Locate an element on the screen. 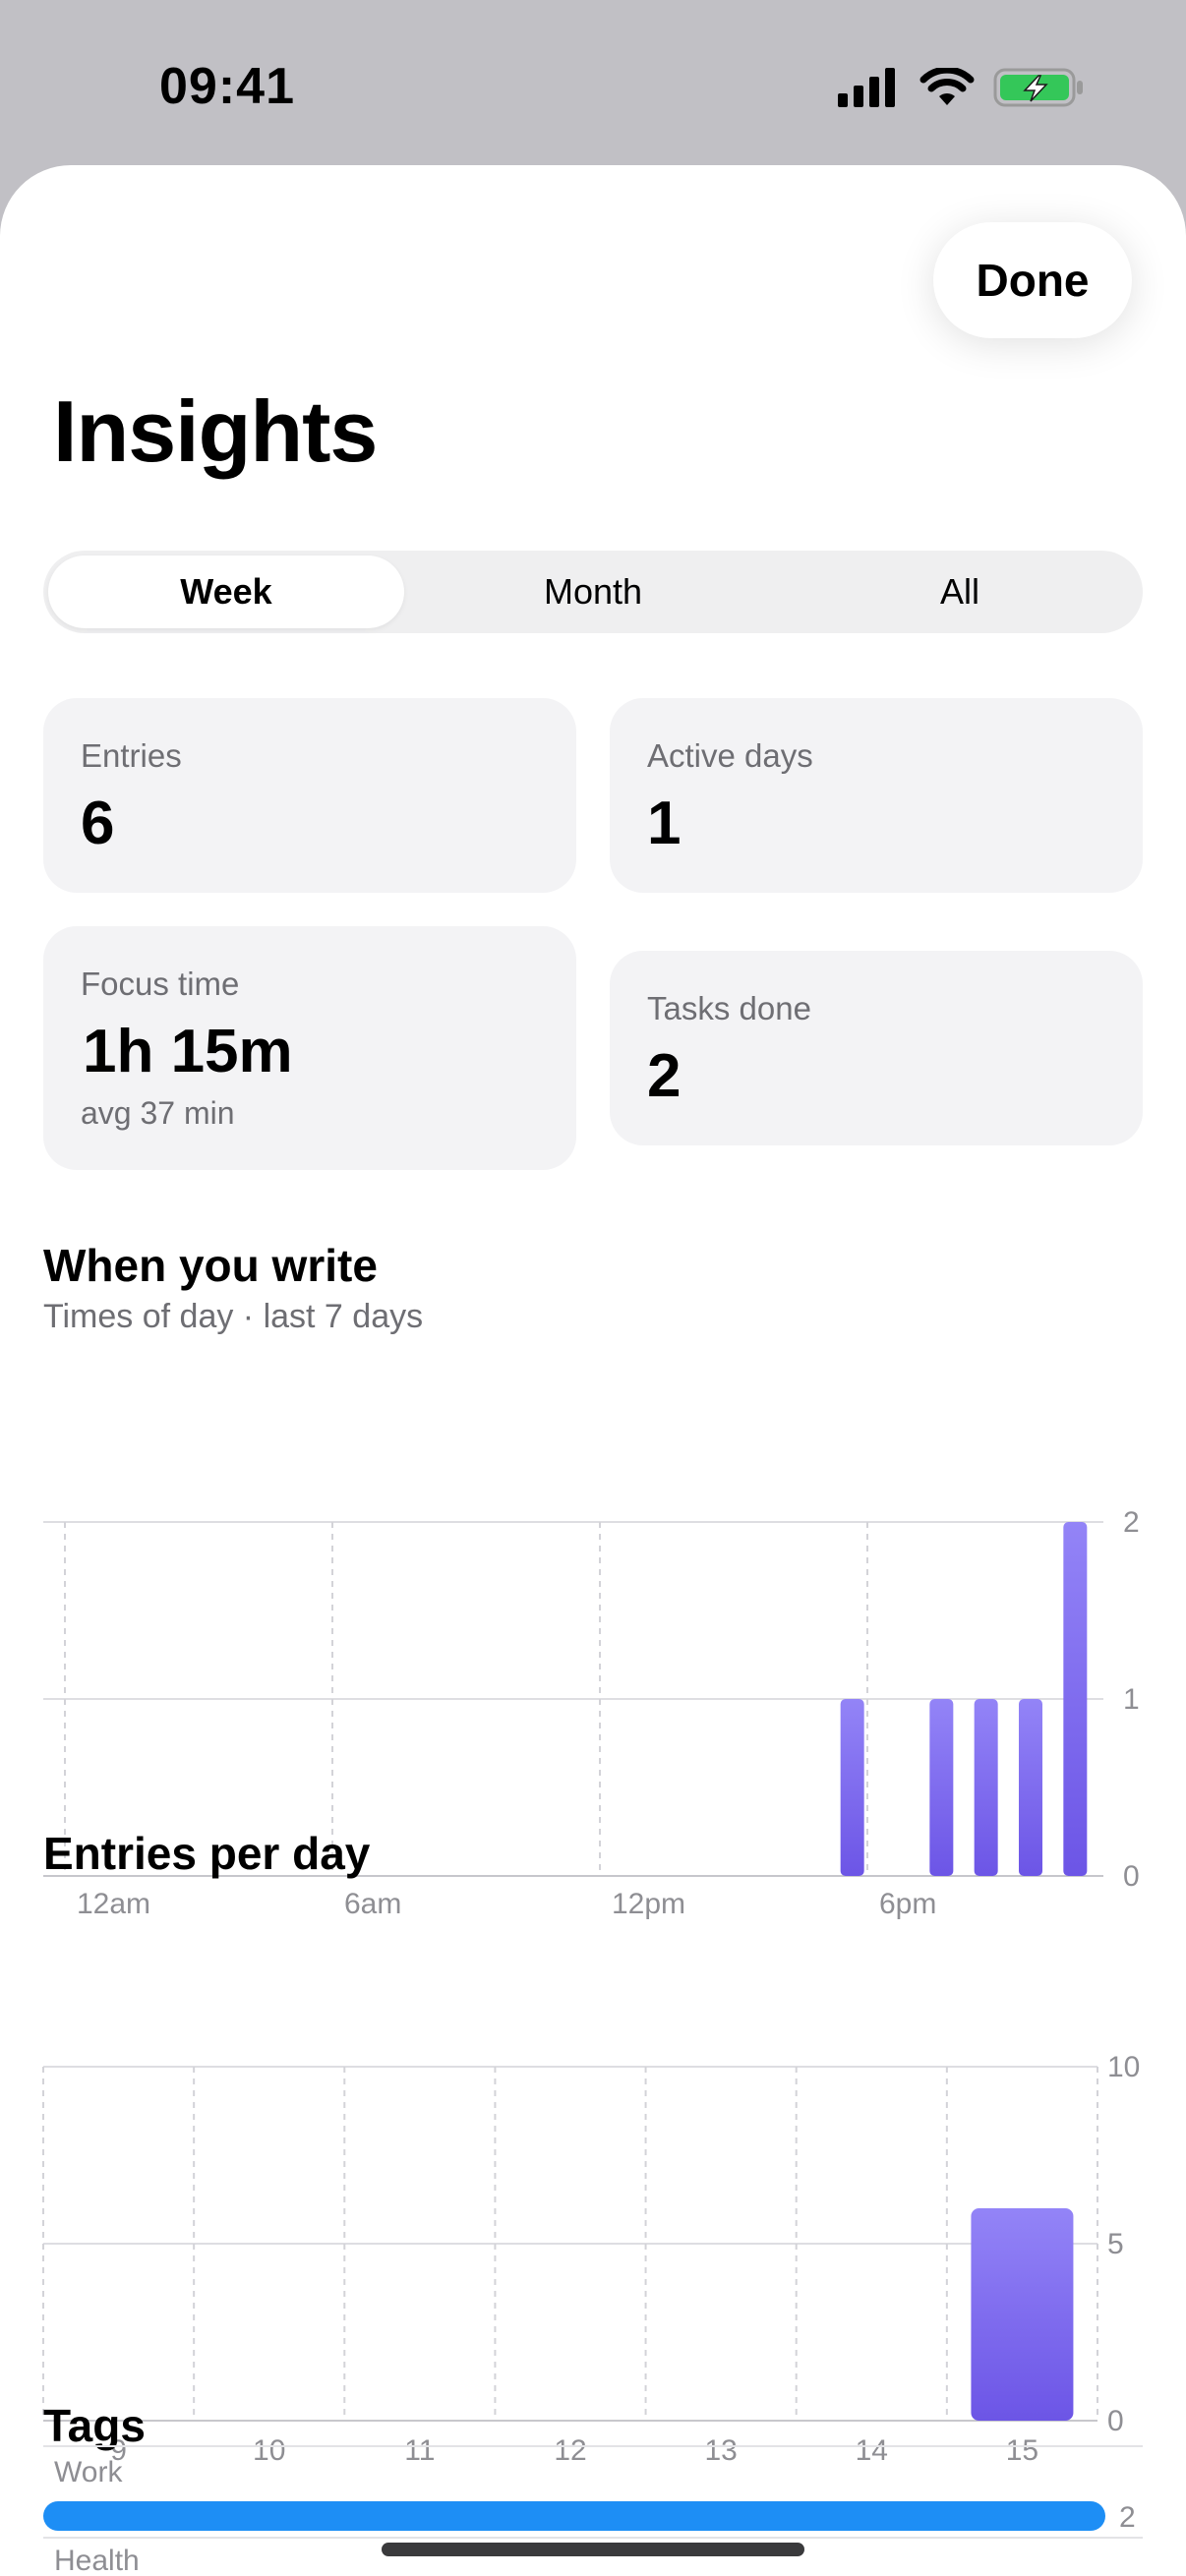 Image resolution: width=1186 pixels, height=2576 pixels. entries-per-day-chart: 05109 10 11 12 13 14 15 is located at coordinates (591, 2259).